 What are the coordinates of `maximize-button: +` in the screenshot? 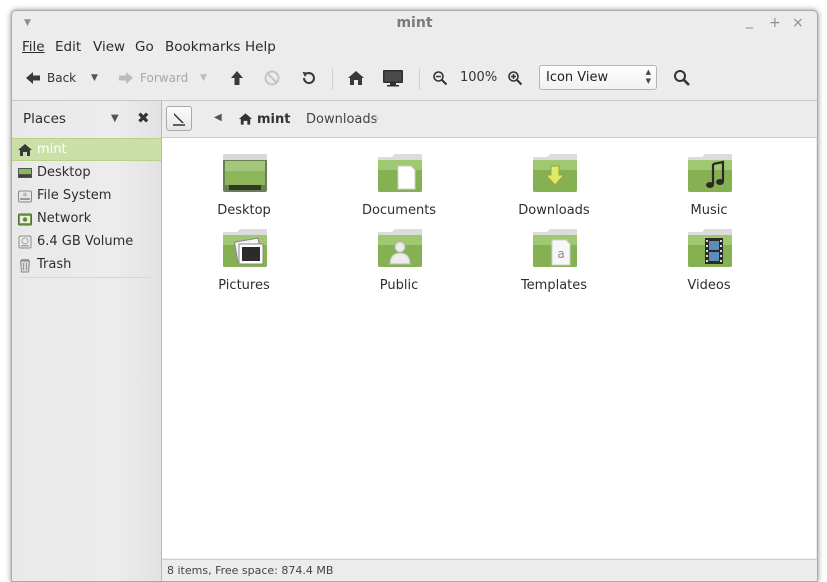 It's located at (775, 23).